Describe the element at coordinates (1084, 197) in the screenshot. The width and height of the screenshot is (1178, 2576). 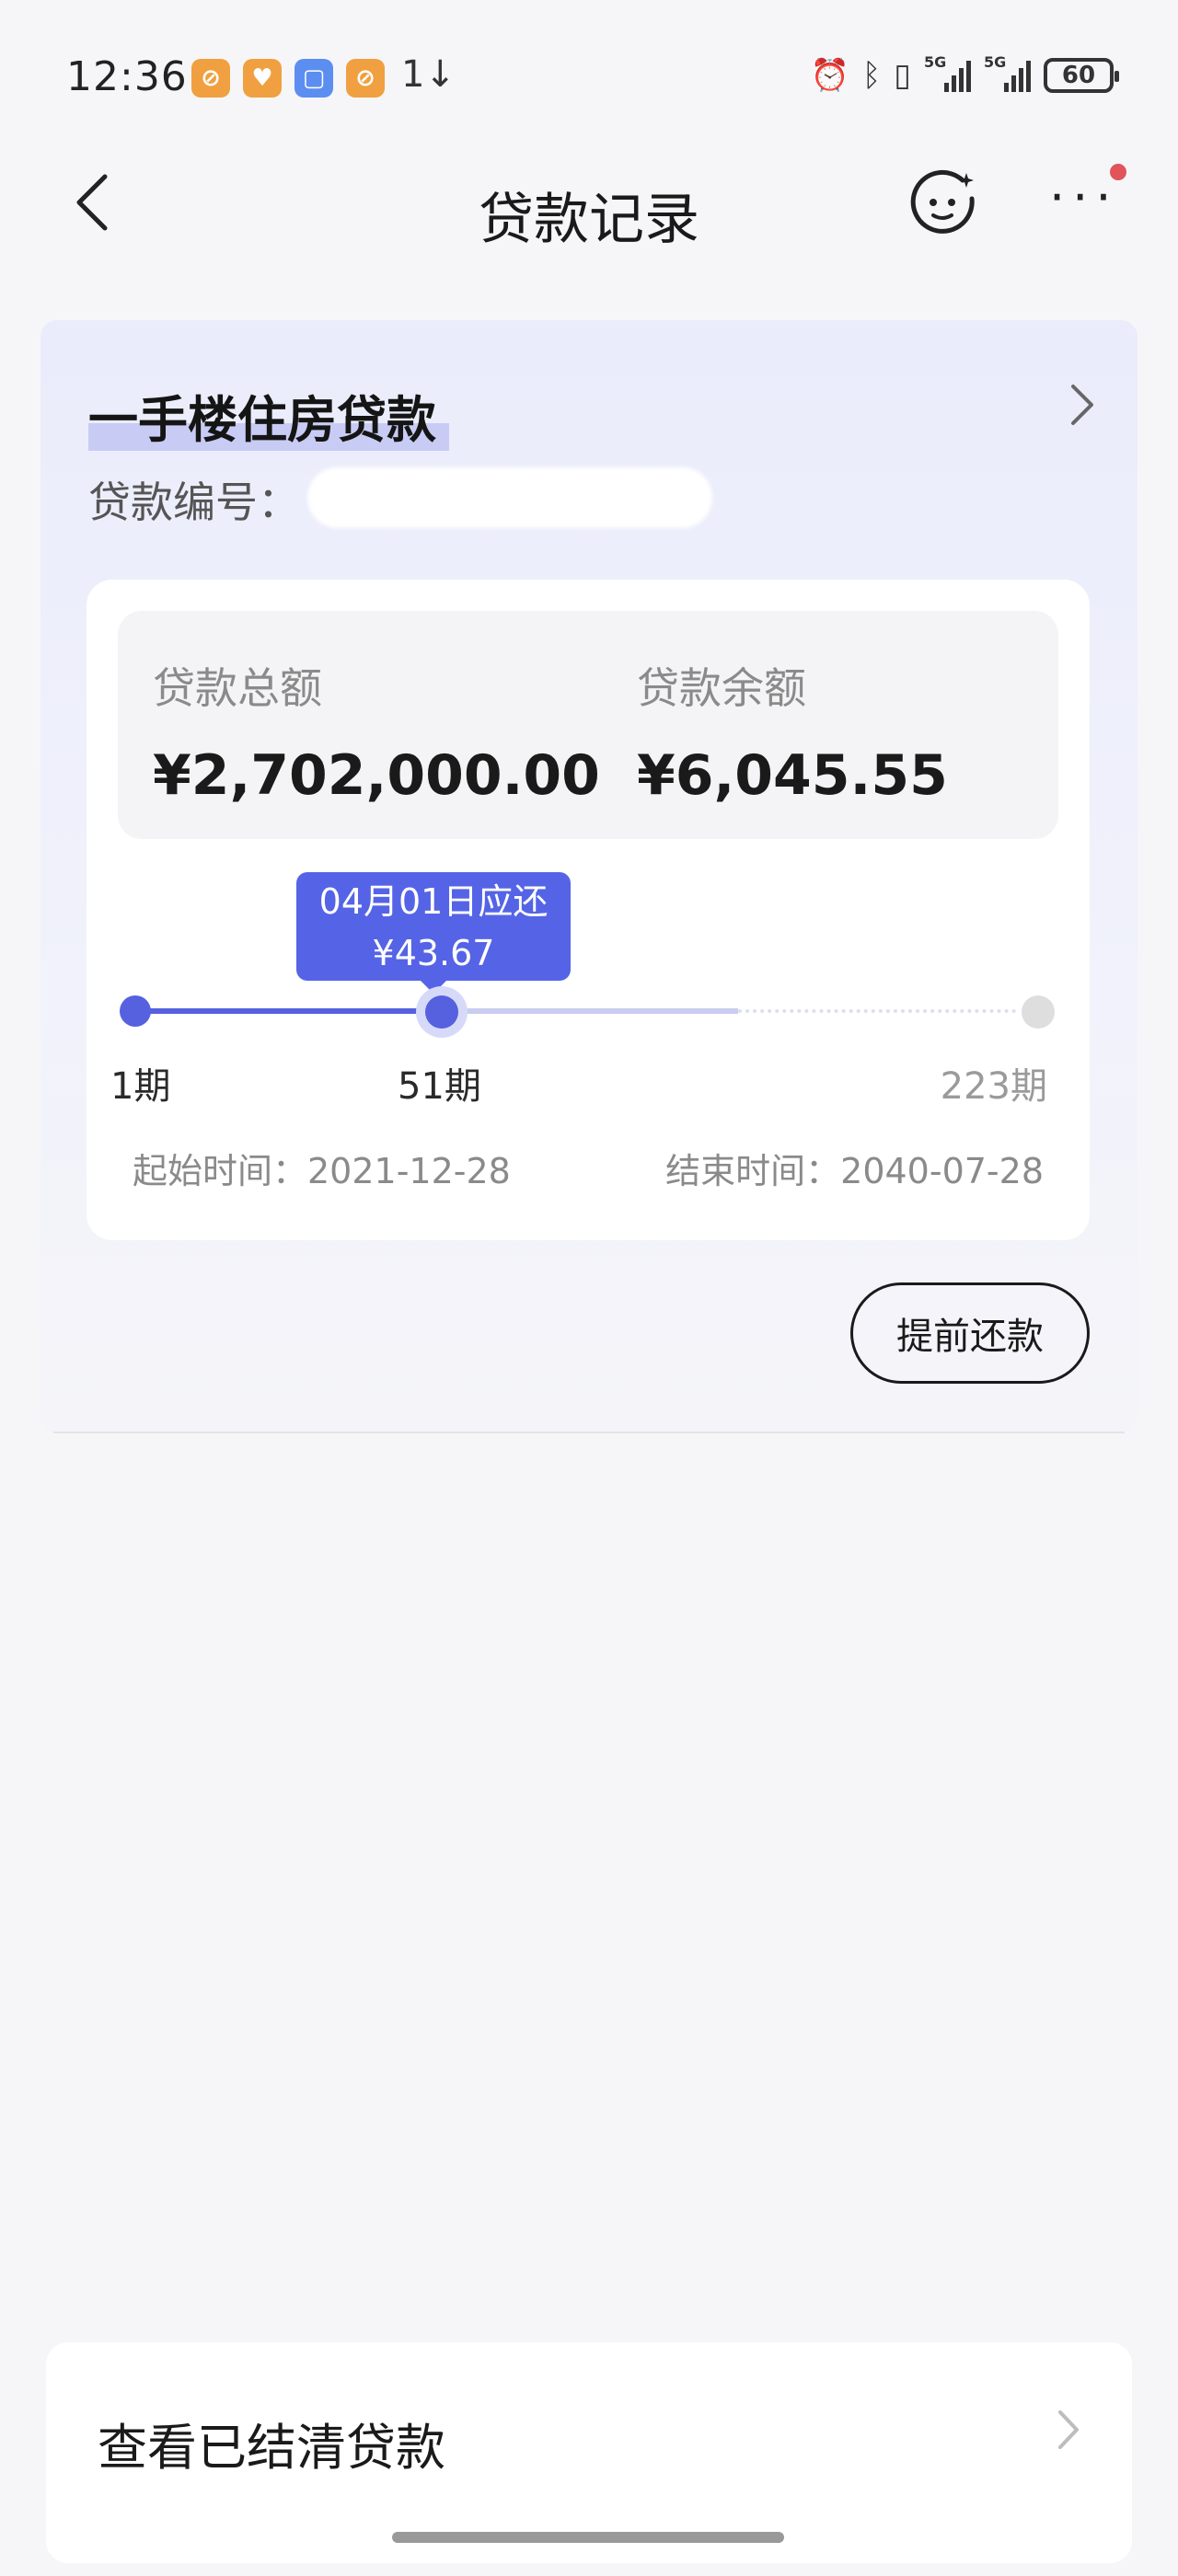
I see `more-dots-icon: ···` at that location.